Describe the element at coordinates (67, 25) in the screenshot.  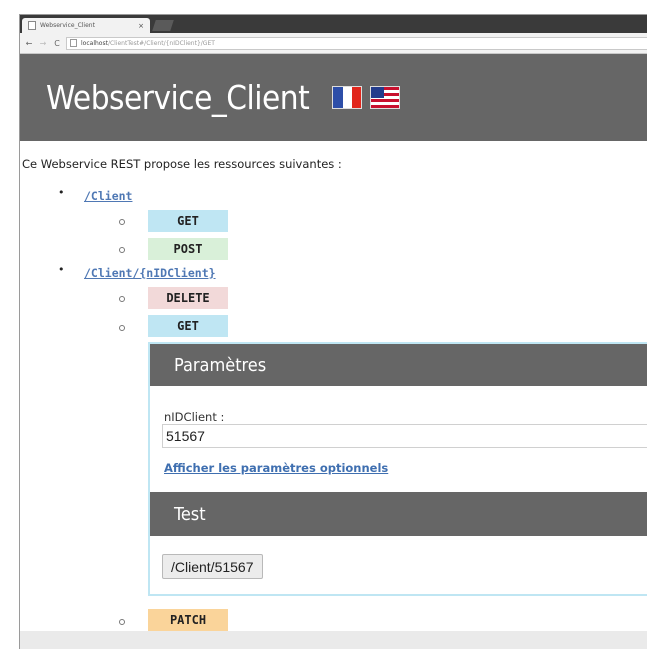
I see `tab-title: Webservice_Client` at that location.